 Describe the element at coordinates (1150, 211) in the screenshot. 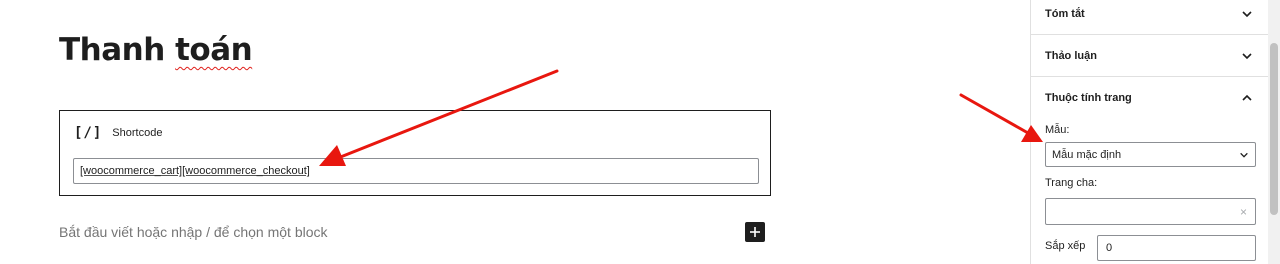

I see `parent-page-combobox: ×` at that location.